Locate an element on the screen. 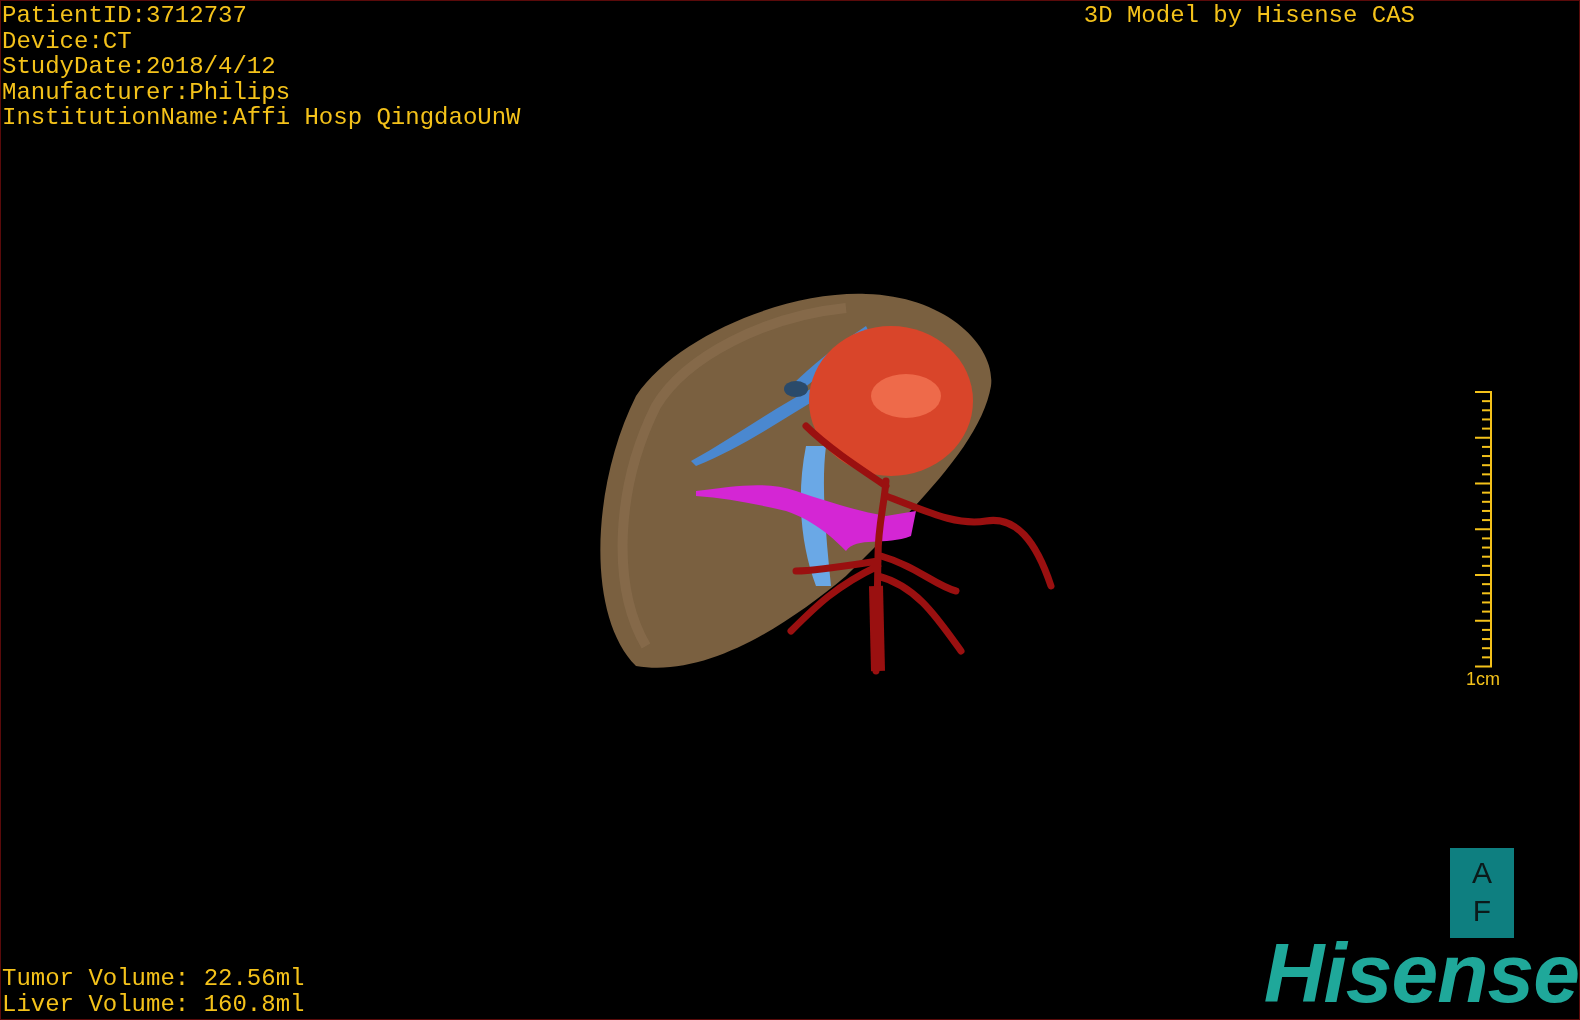 The width and height of the screenshot is (1580, 1020). volume-reading: Tumor Volume: 22.56ml is located at coordinates (153, 979).